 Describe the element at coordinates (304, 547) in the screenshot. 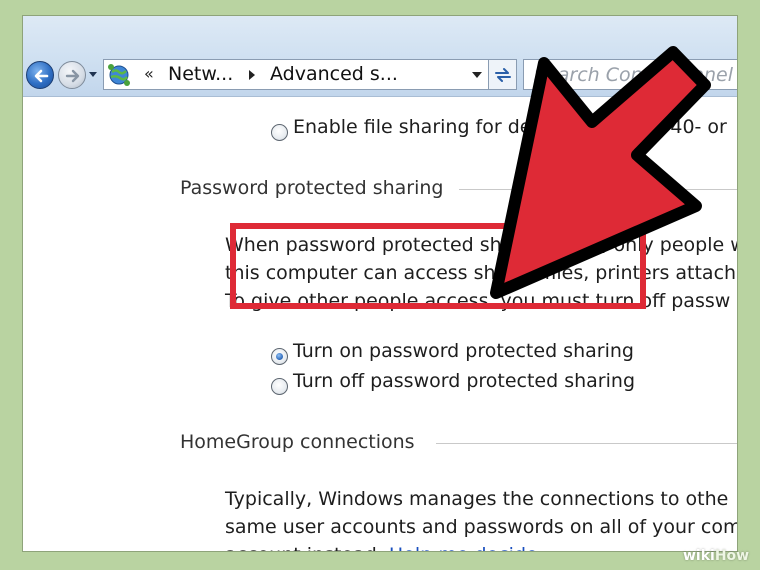

I see `homegroup-description-text: account instead.` at that location.